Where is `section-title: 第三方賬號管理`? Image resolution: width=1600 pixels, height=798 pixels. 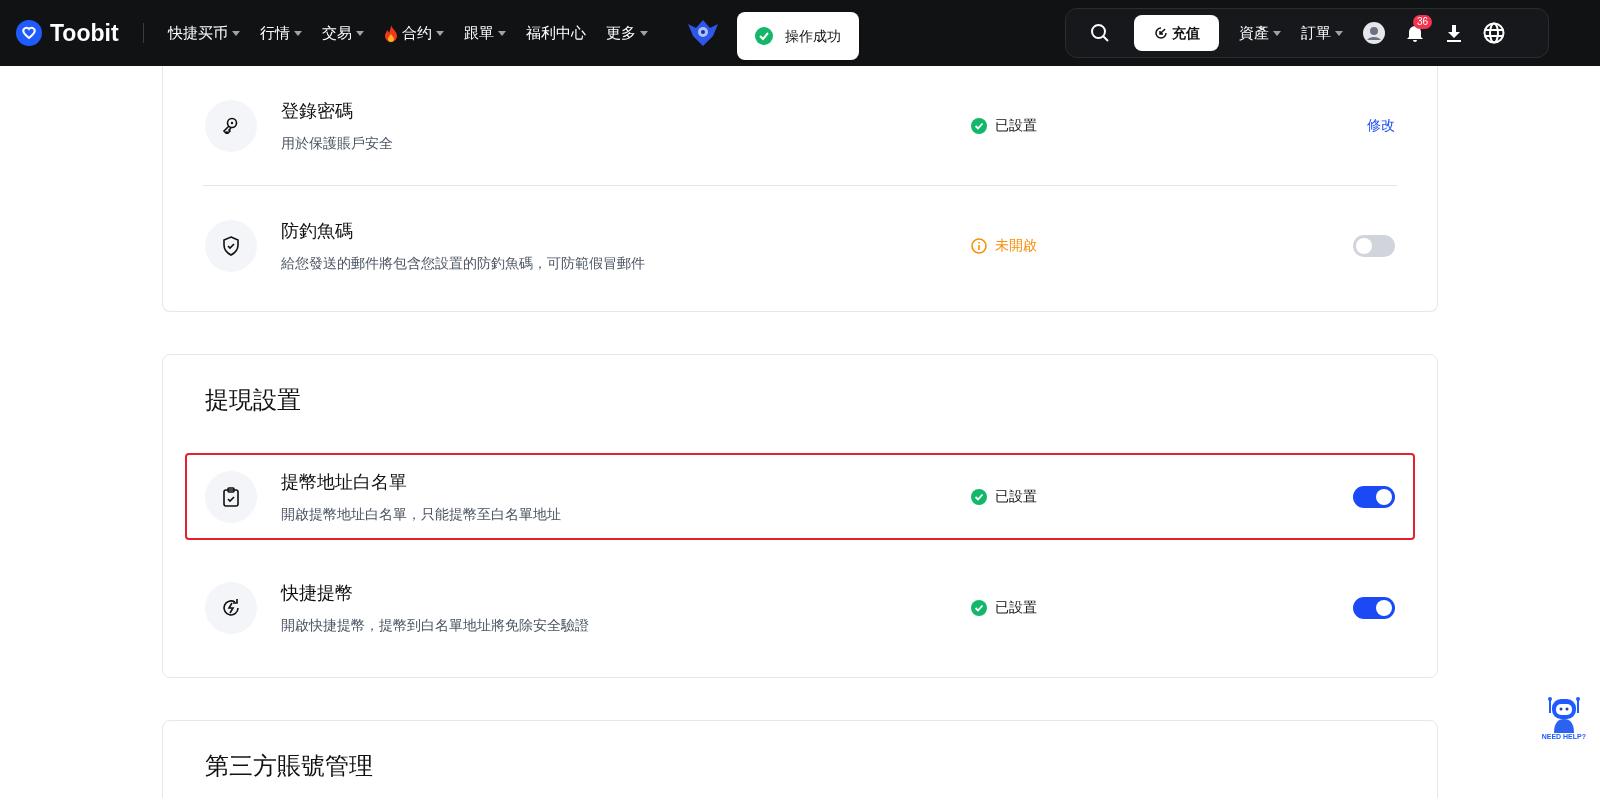 section-title: 第三方賬號管理 is located at coordinates (289, 766).